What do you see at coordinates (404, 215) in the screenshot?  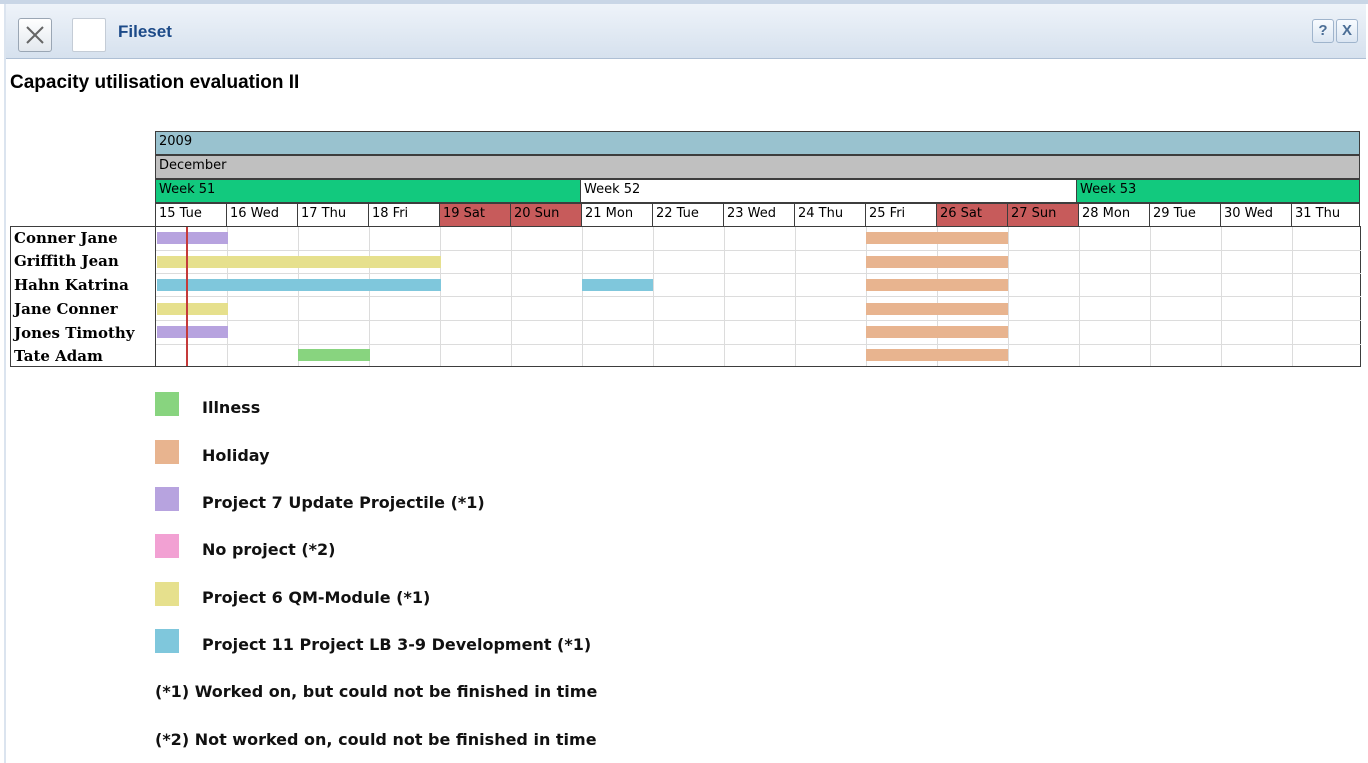 I see `day-18: 18 Fri` at bounding box center [404, 215].